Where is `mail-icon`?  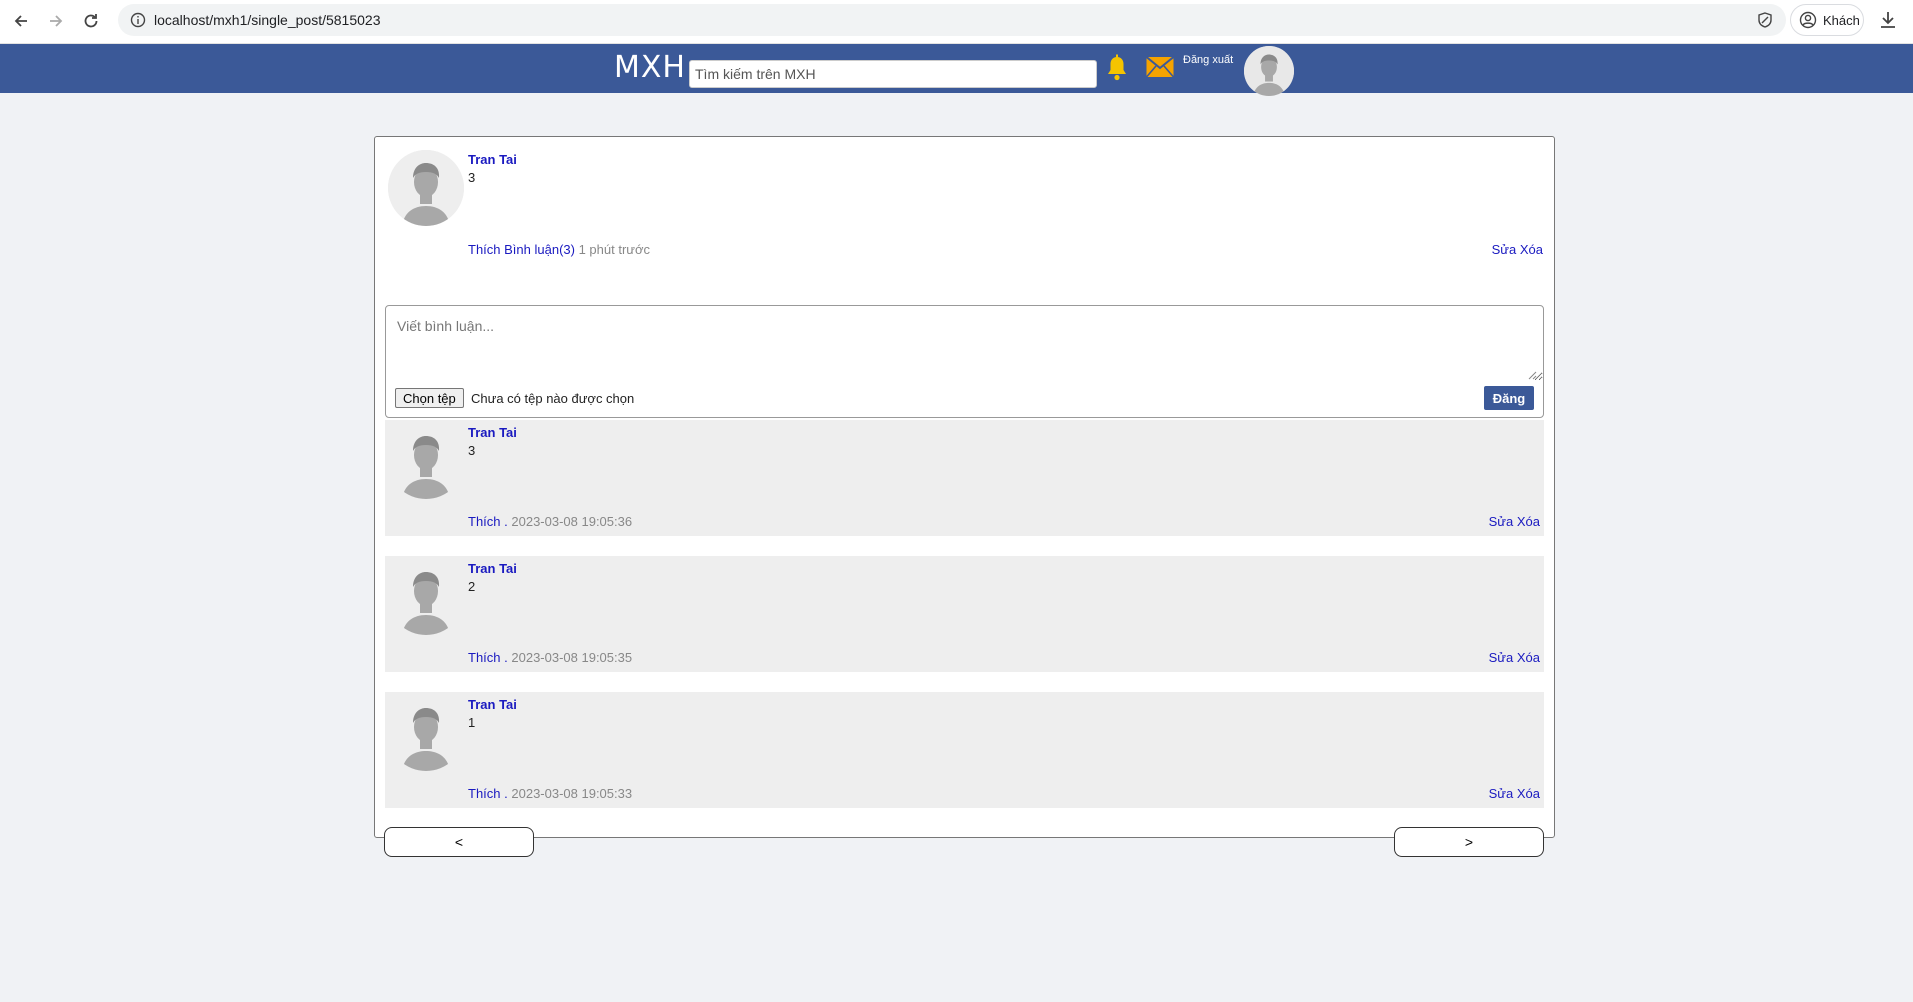 mail-icon is located at coordinates (1160, 67).